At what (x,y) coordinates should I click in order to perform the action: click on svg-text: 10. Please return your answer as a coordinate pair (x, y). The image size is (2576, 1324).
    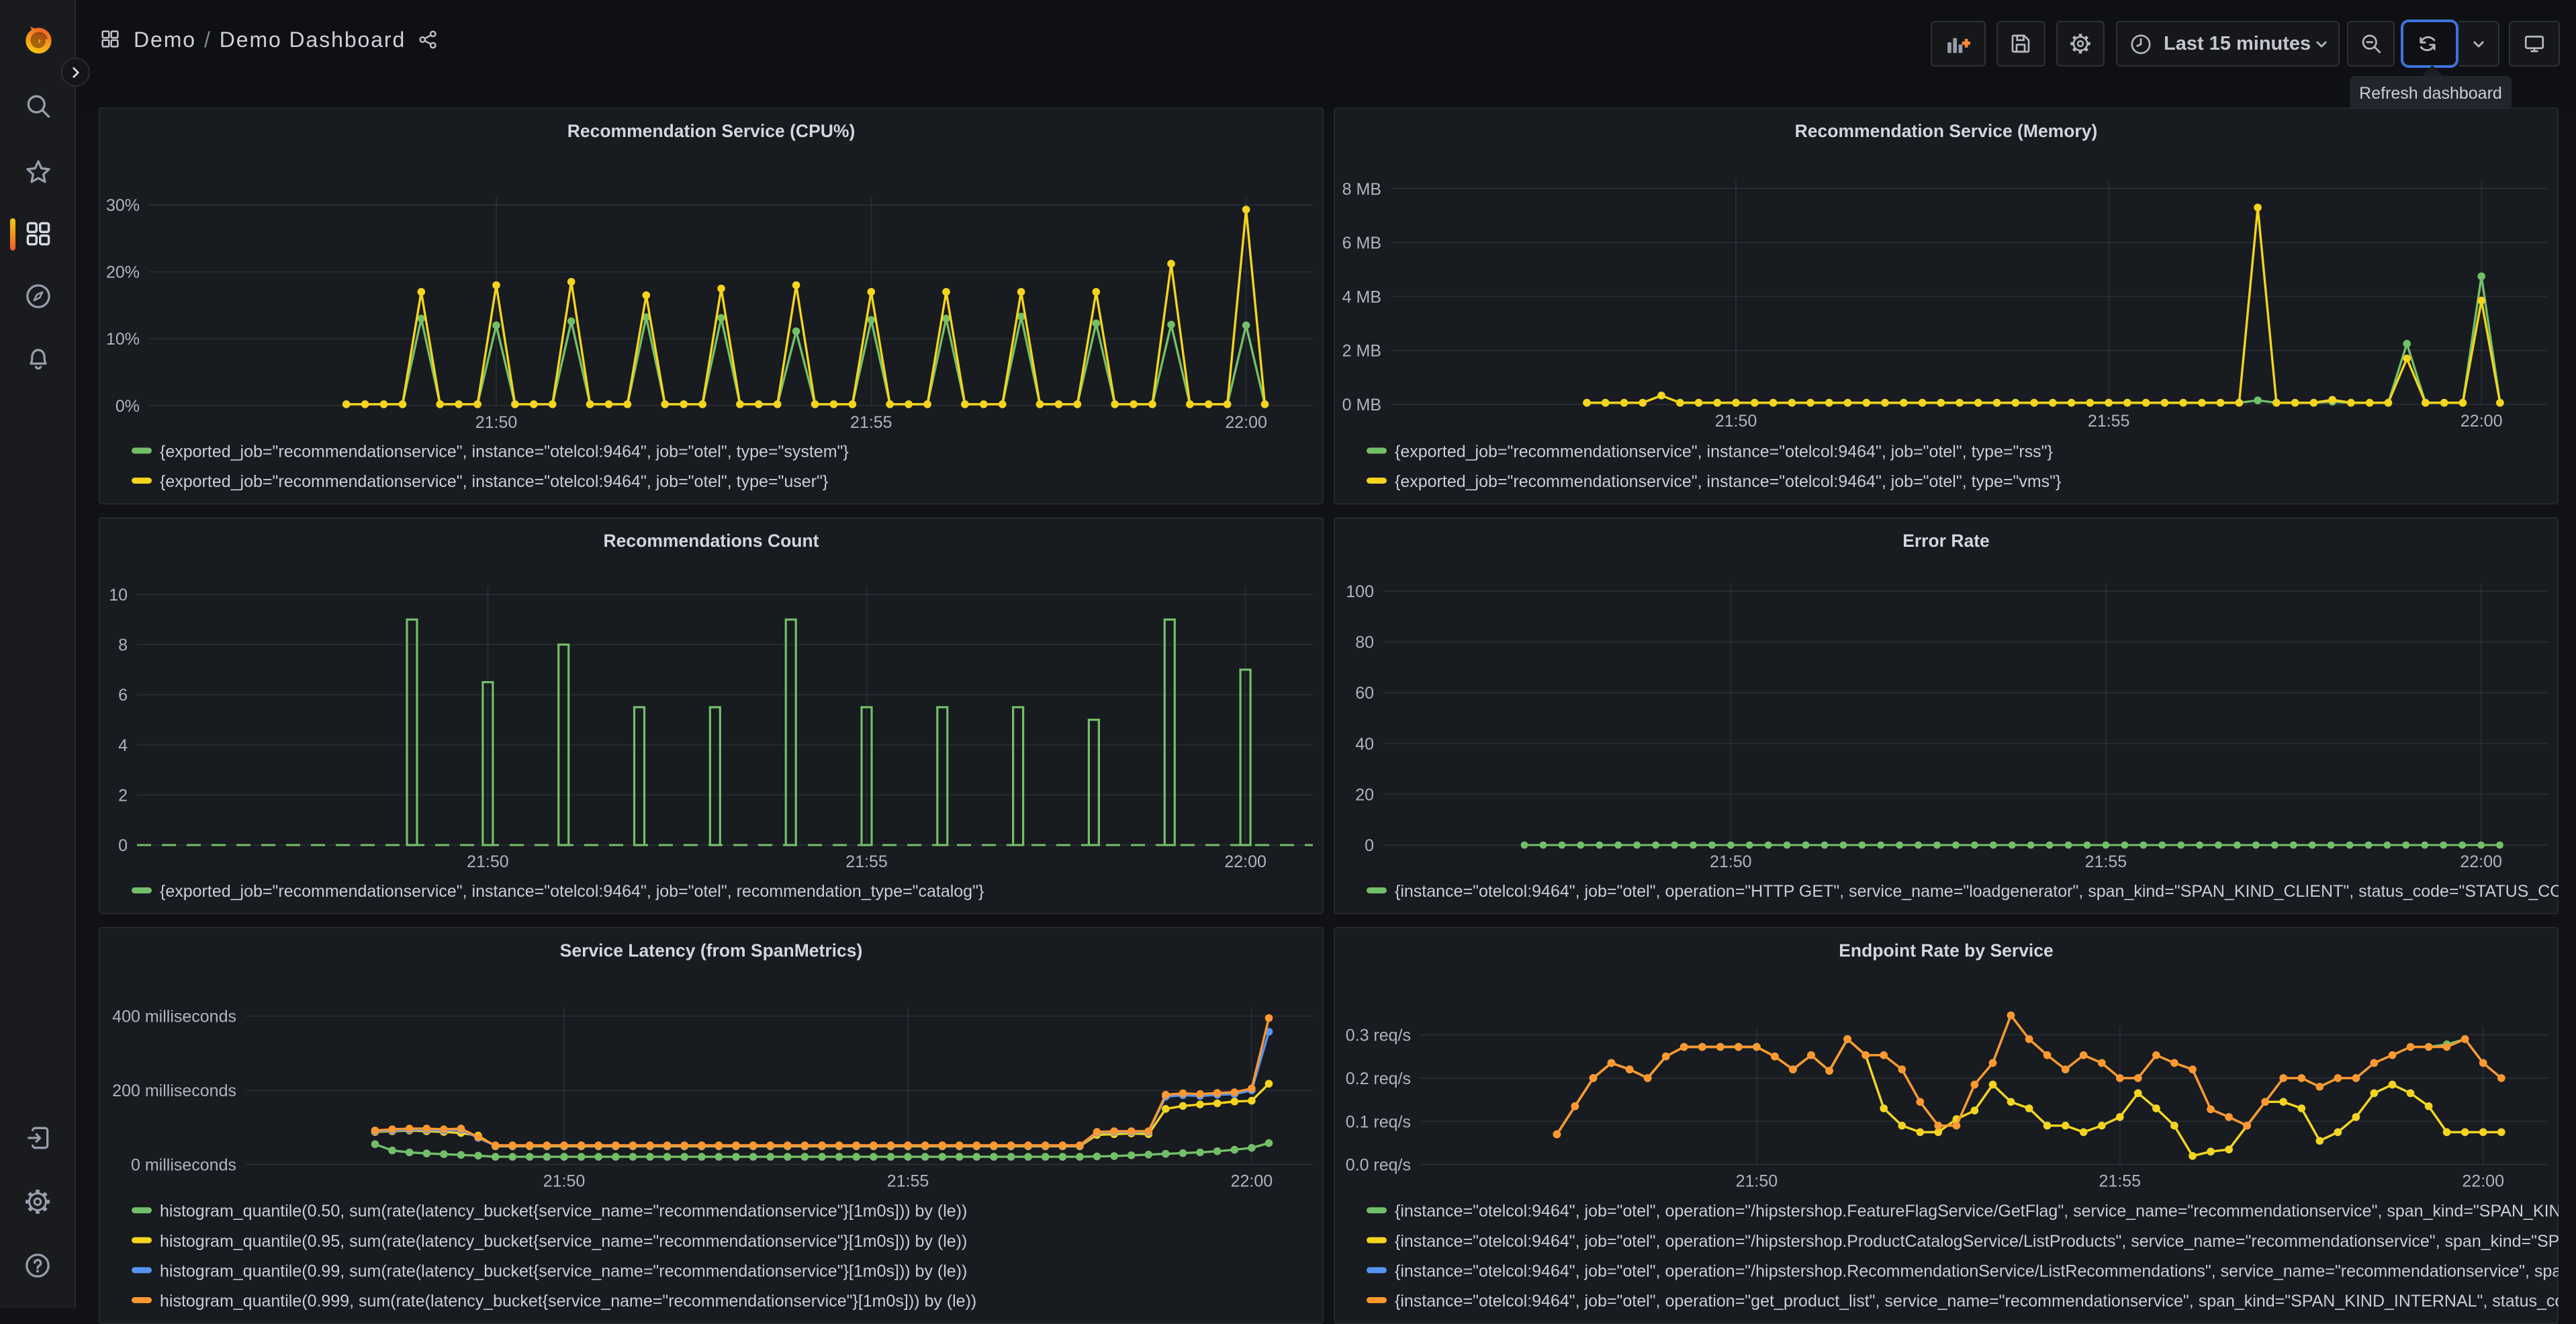
    Looking at the image, I should click on (118, 595).